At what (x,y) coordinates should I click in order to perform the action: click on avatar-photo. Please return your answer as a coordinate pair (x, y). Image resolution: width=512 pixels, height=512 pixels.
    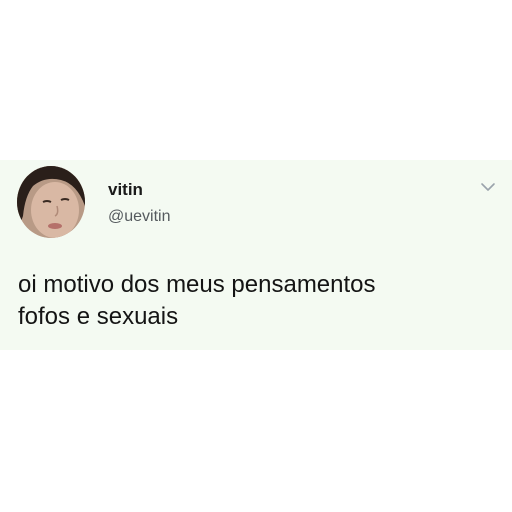
    Looking at the image, I should click on (51, 202).